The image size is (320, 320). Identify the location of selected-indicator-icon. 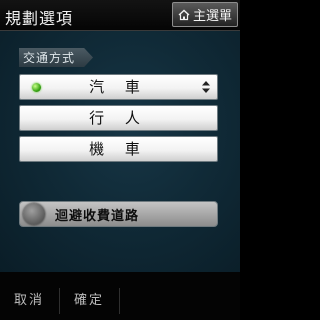
(36, 87).